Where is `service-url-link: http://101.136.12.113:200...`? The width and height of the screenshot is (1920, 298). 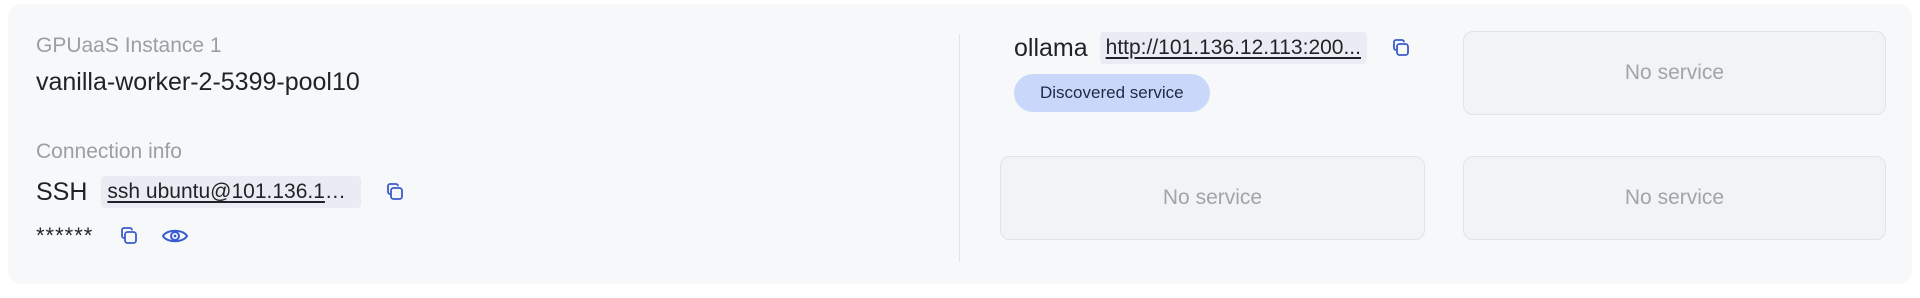 service-url-link: http://101.136.12.113:200... is located at coordinates (1233, 48).